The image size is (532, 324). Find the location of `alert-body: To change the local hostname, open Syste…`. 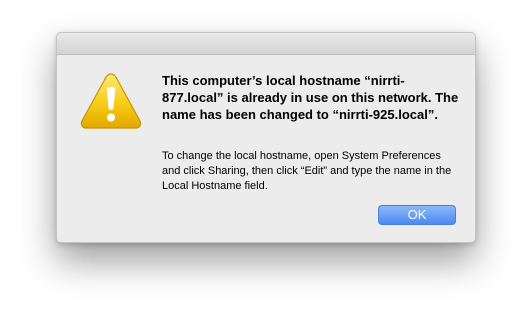

alert-body: To change the local hostname, open Syste… is located at coordinates (307, 171).